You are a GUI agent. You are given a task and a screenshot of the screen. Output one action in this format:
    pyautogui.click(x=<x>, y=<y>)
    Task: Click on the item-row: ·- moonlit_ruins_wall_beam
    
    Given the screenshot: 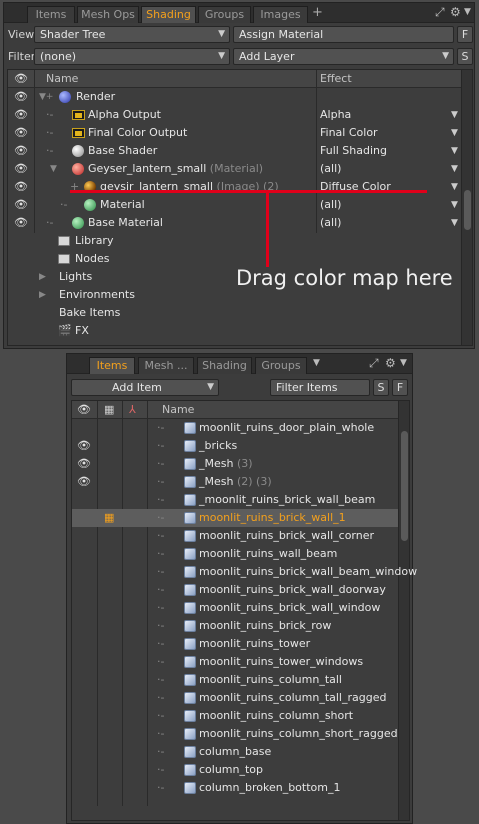 What is the action you would take?
    pyautogui.click(x=235, y=554)
    